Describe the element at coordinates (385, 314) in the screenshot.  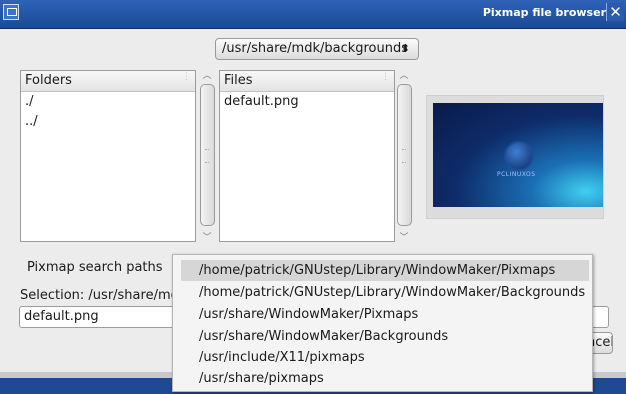
I see `search-path-option: /usr/share/WindowMaker/Pixmaps` at that location.